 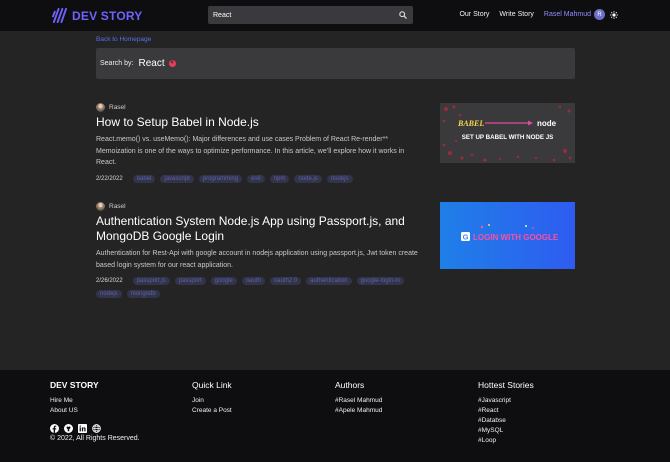 I want to click on social-links, so click(x=95, y=426).